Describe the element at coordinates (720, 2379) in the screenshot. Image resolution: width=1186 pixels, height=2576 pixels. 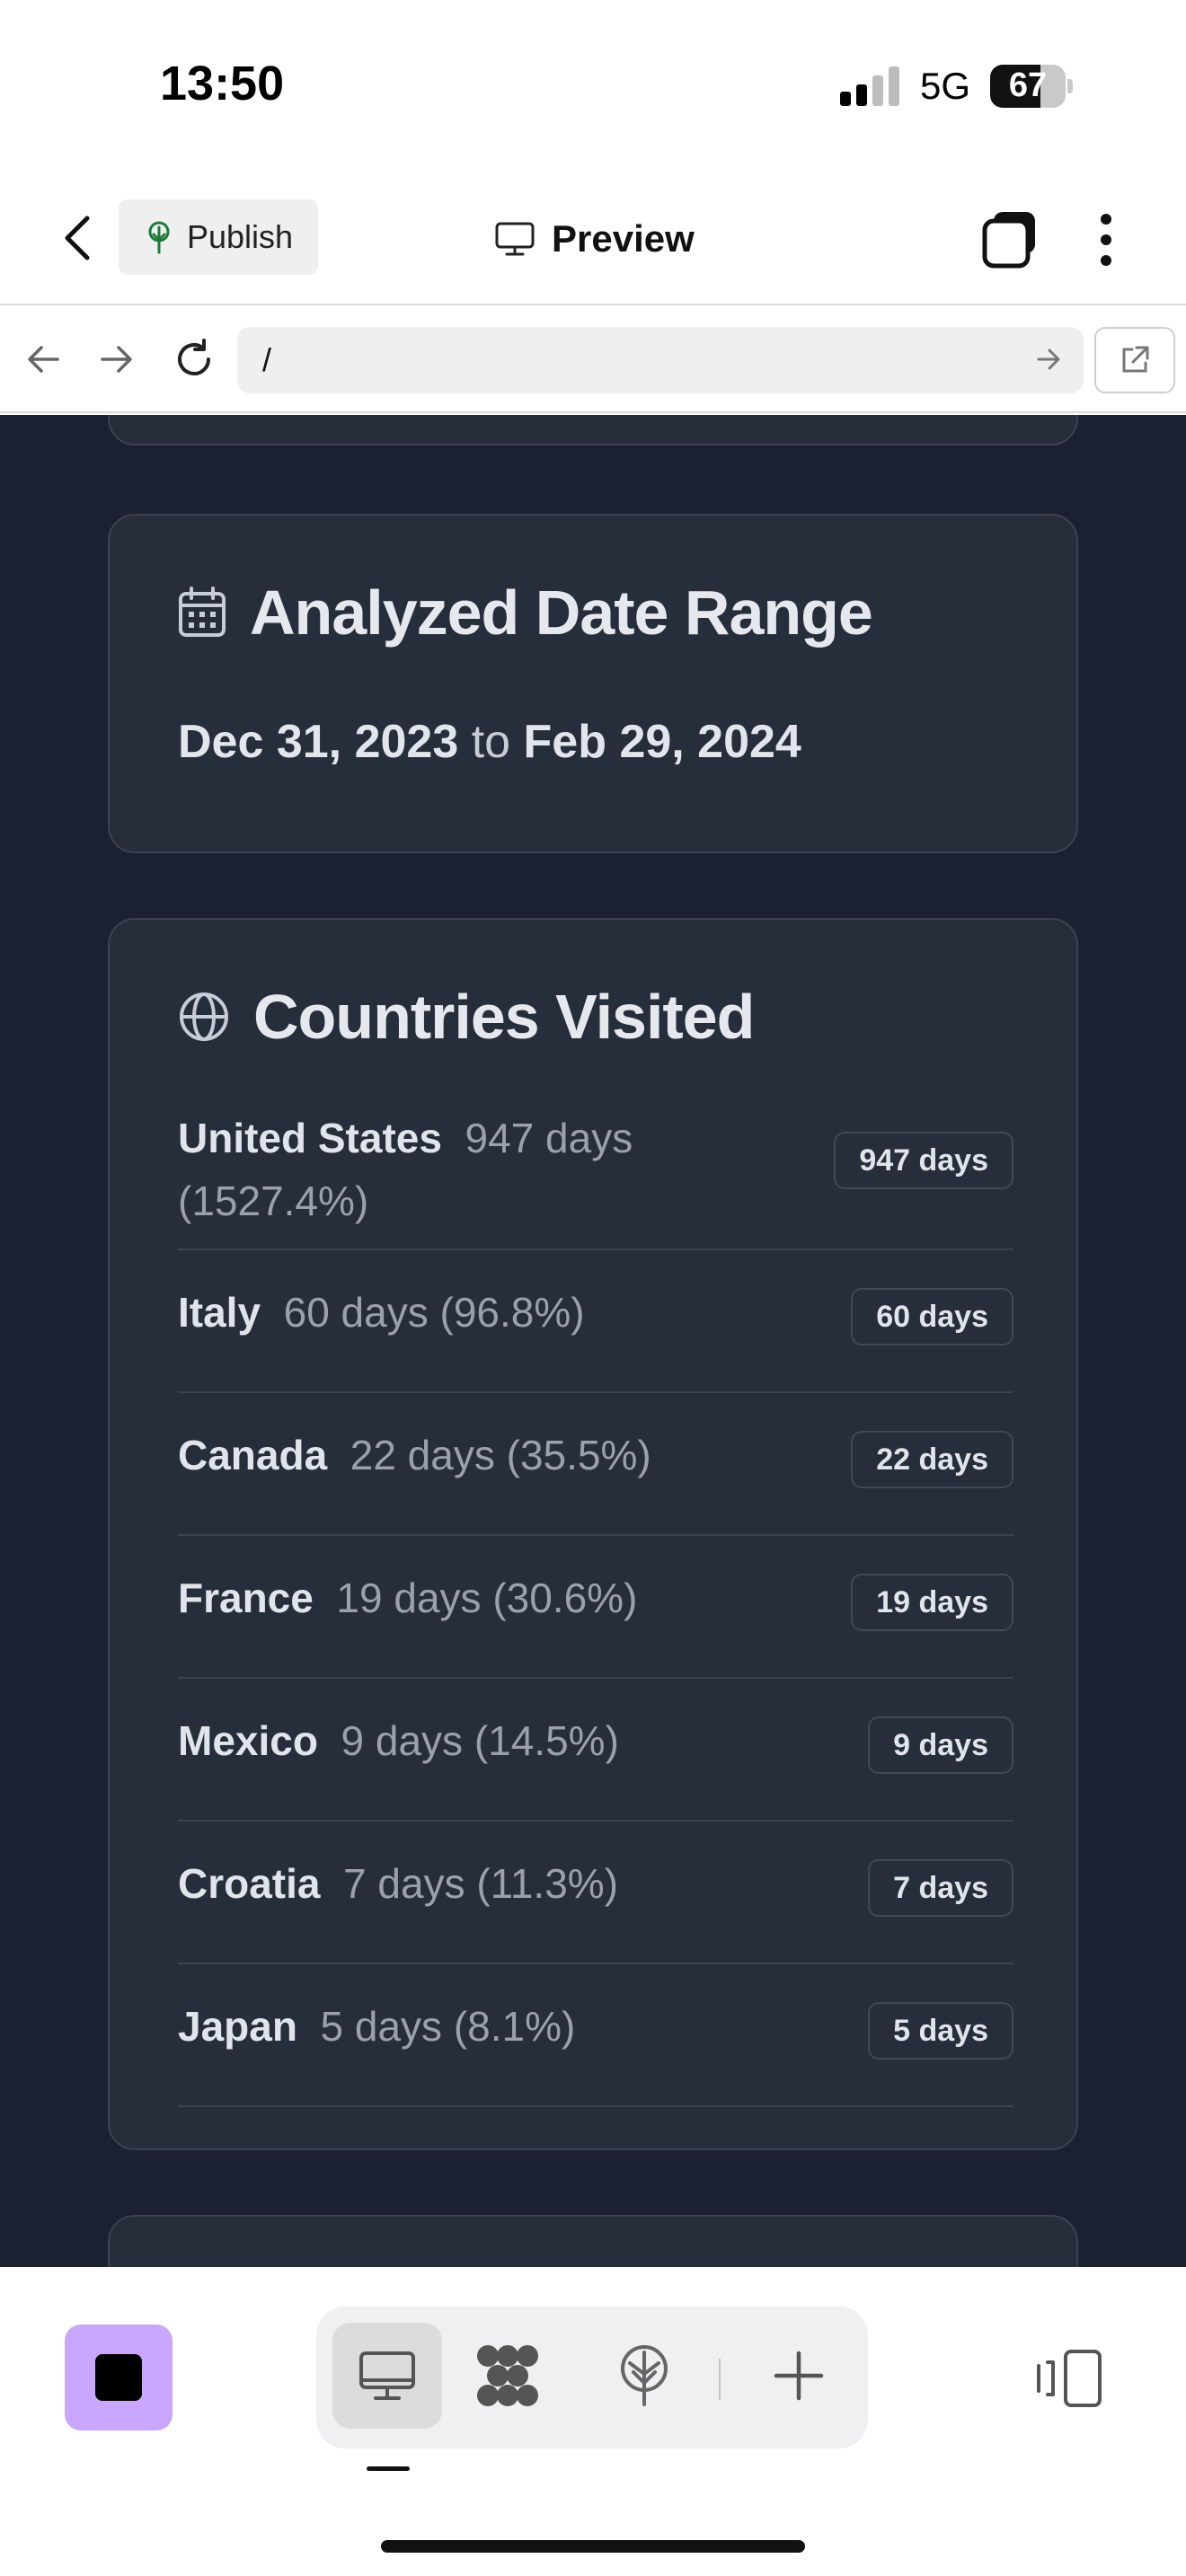
I see `toolbar-divider` at that location.